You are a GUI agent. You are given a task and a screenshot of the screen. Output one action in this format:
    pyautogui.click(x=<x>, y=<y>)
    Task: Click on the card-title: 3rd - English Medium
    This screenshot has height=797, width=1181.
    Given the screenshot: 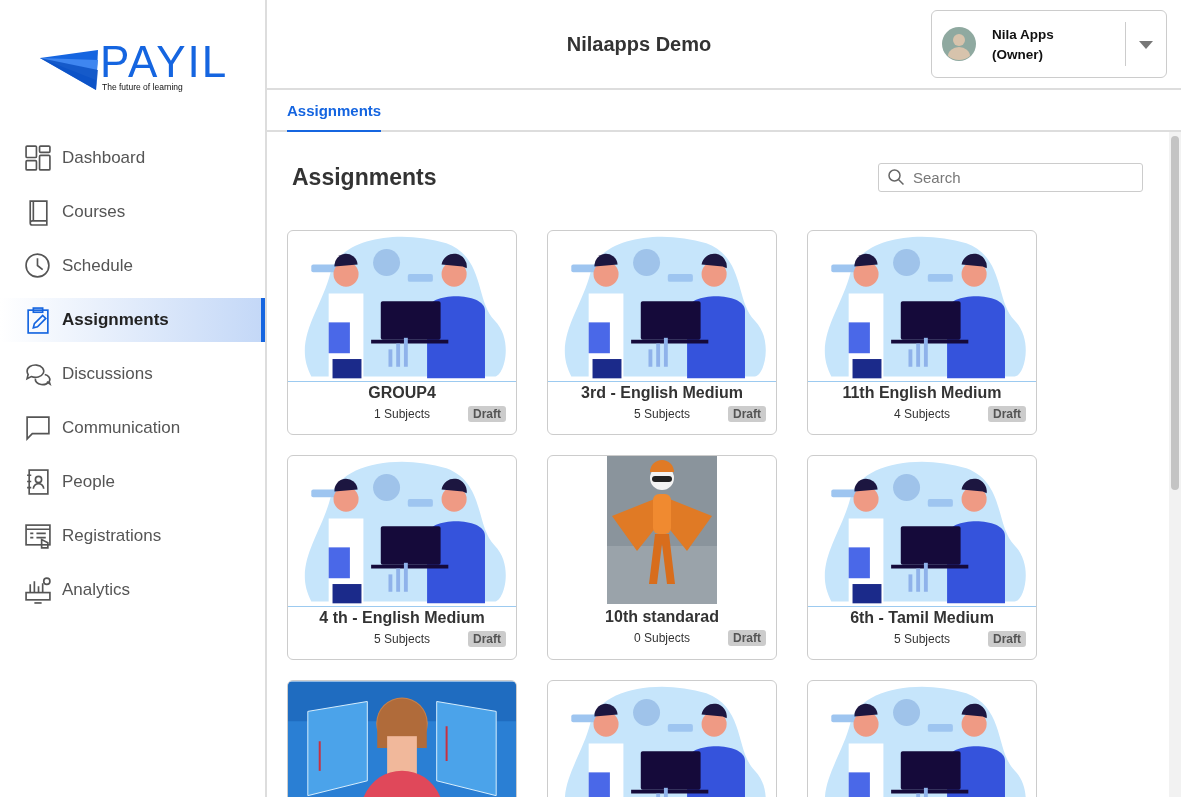 What is the action you would take?
    pyautogui.click(x=662, y=393)
    